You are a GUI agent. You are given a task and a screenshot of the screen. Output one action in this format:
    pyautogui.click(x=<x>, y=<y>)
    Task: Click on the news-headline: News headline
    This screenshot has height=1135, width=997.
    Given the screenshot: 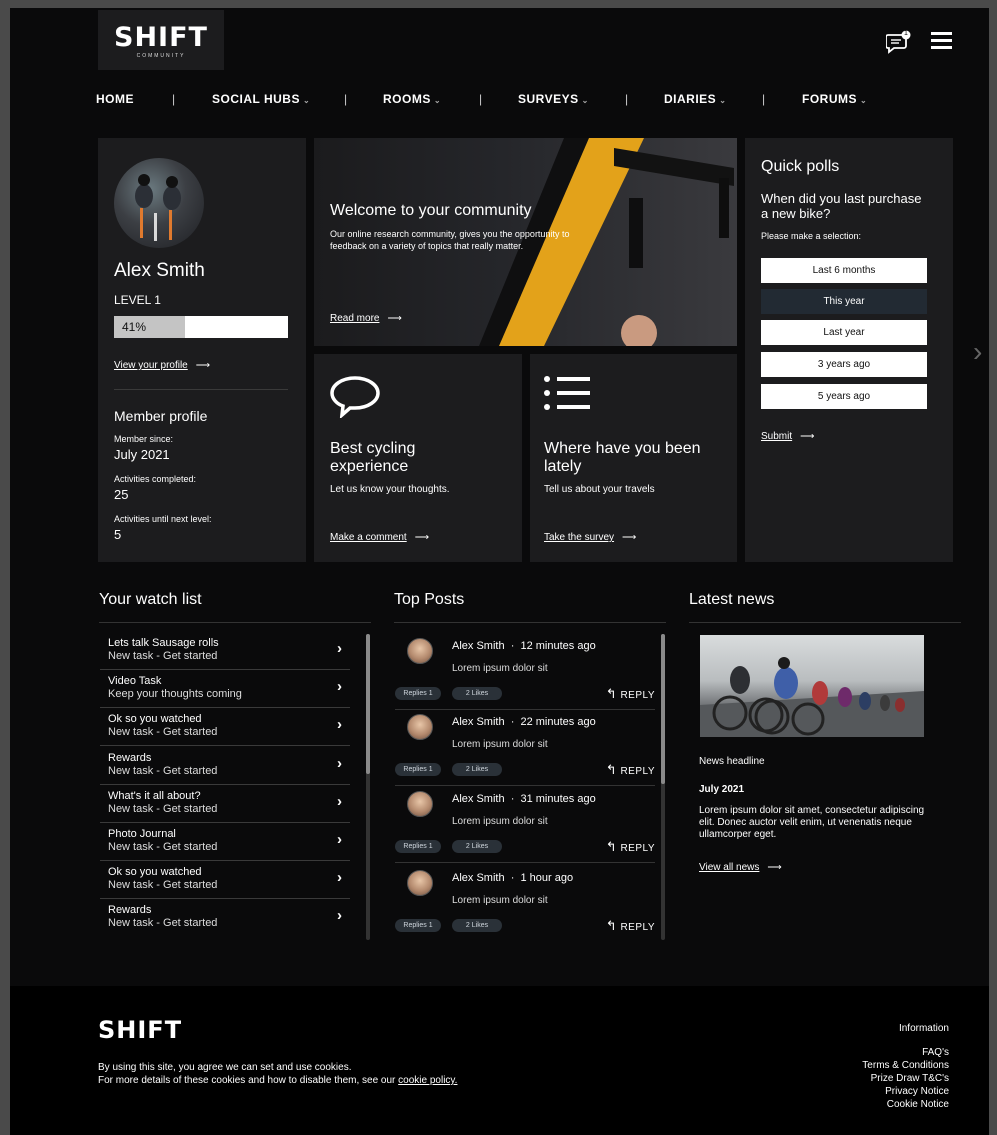 What is the action you would take?
    pyautogui.click(x=732, y=761)
    